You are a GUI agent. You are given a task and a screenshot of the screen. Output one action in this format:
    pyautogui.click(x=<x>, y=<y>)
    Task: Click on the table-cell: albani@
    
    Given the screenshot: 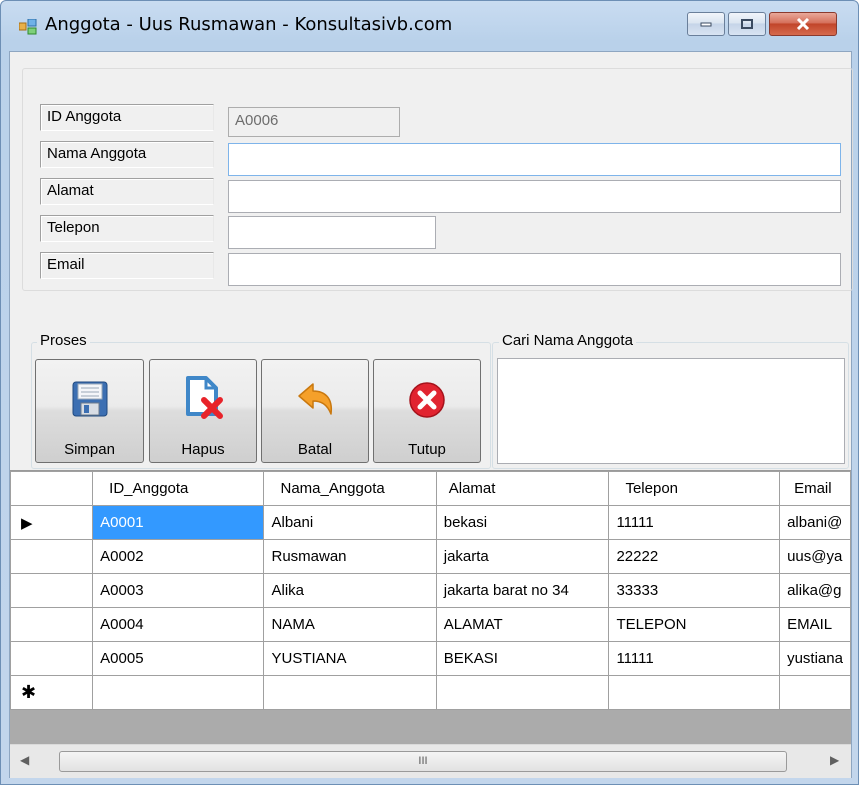 What is the action you would take?
    pyautogui.click(x=815, y=522)
    